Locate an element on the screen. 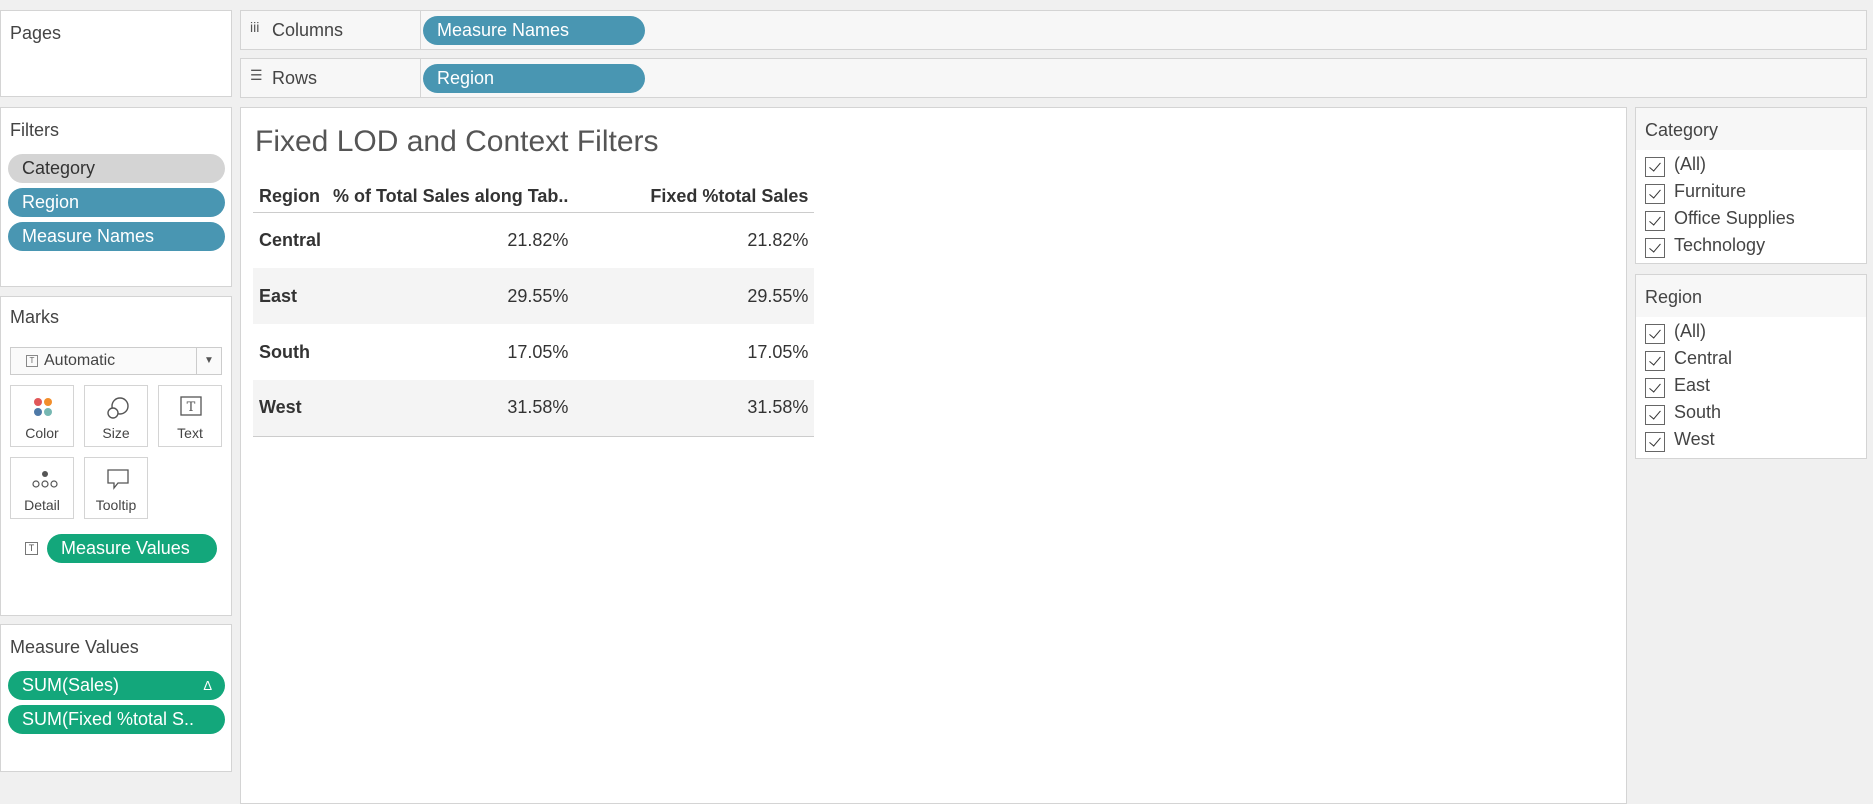  size-icon is located at coordinates (118, 408).